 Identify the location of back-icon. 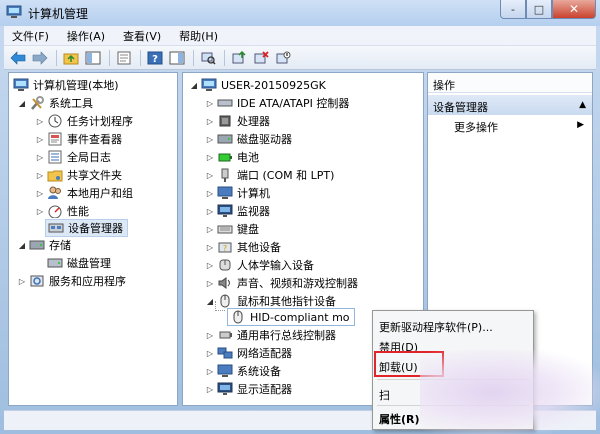
(18, 58).